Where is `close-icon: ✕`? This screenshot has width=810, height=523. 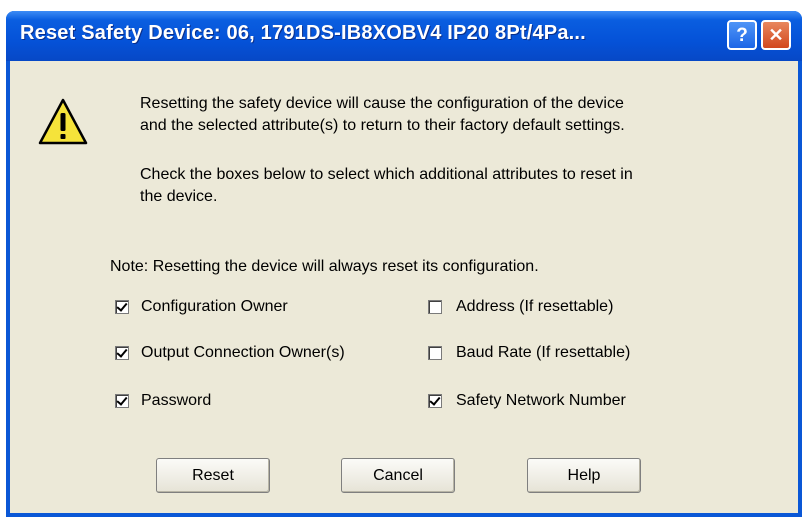
close-icon: ✕ is located at coordinates (776, 35).